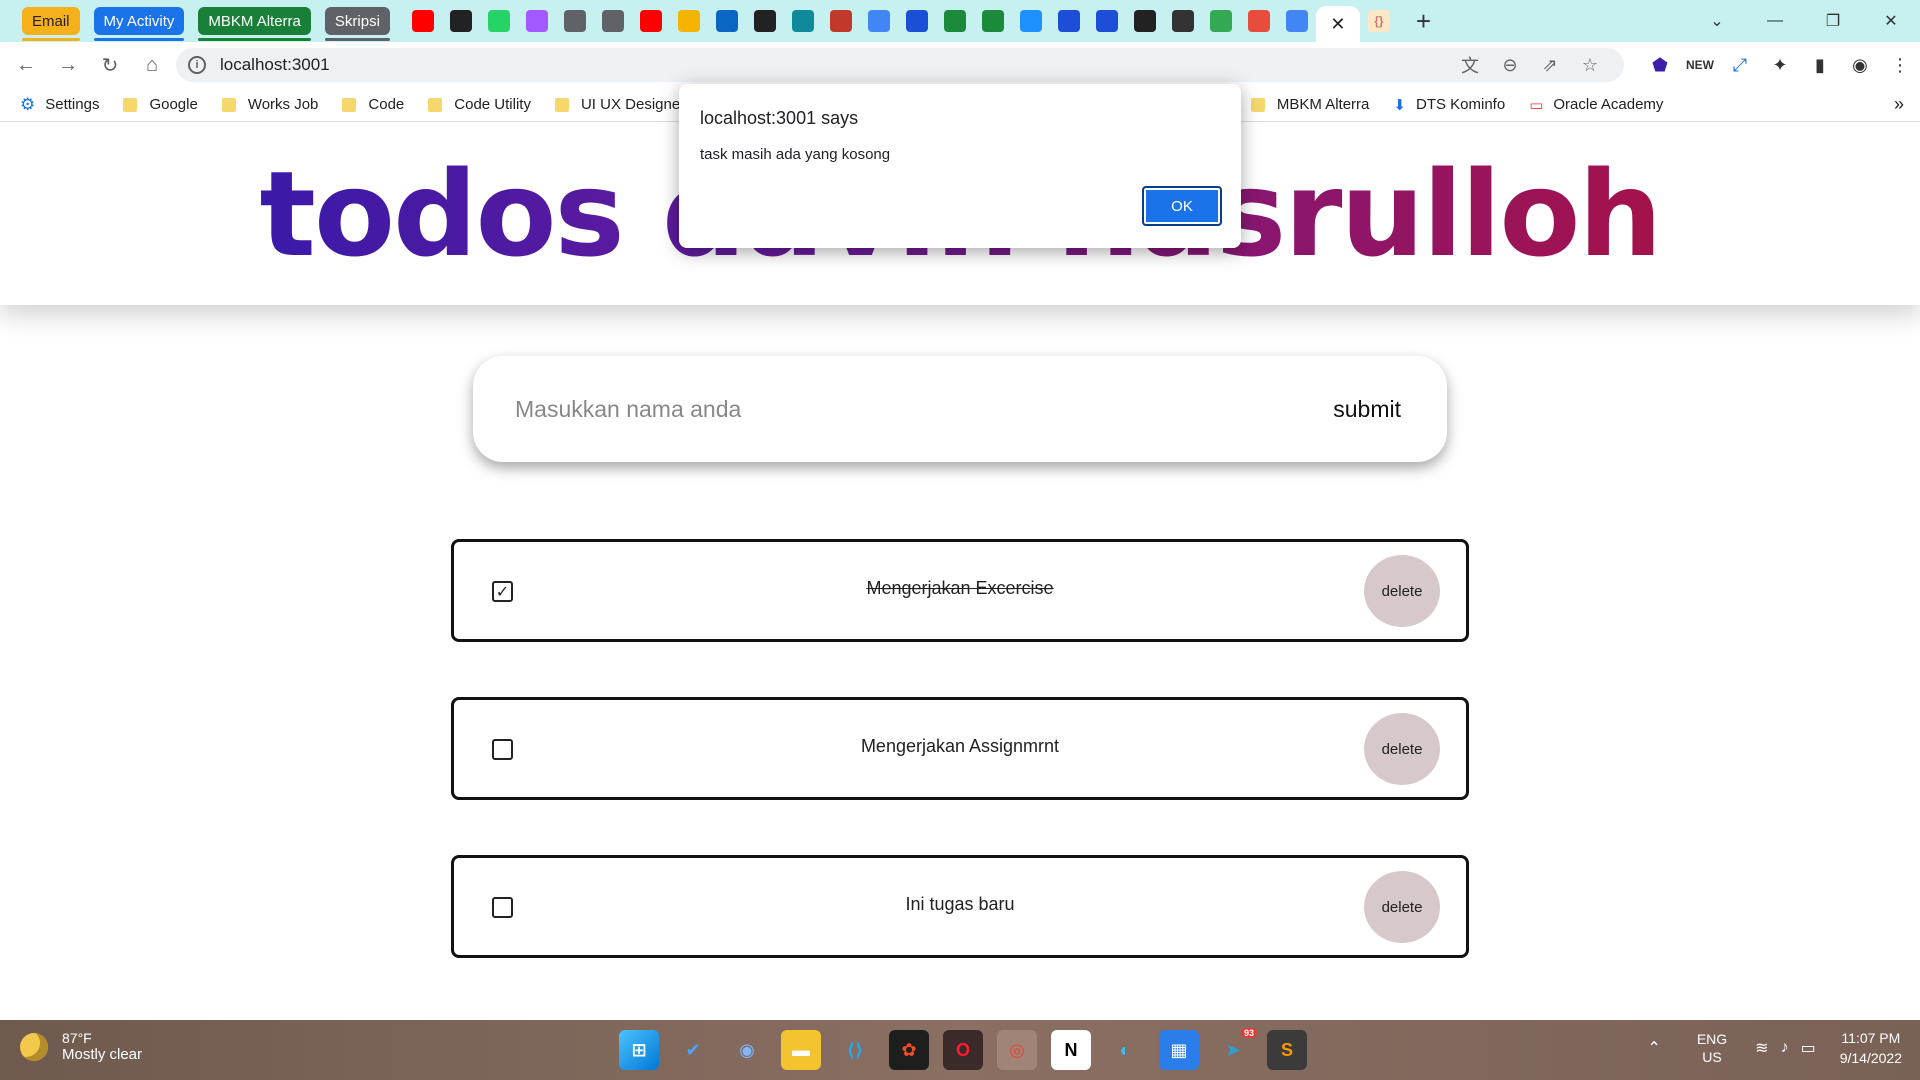 The image size is (1920, 1080). I want to click on todo-item: Mengerjakan Assignmrnt delete, so click(960, 748).